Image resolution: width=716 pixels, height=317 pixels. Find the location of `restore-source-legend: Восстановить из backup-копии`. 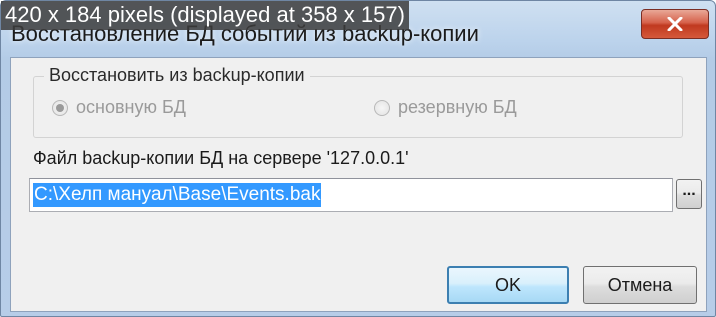

restore-source-legend: Восстановить из backup-копии is located at coordinates (177, 75).